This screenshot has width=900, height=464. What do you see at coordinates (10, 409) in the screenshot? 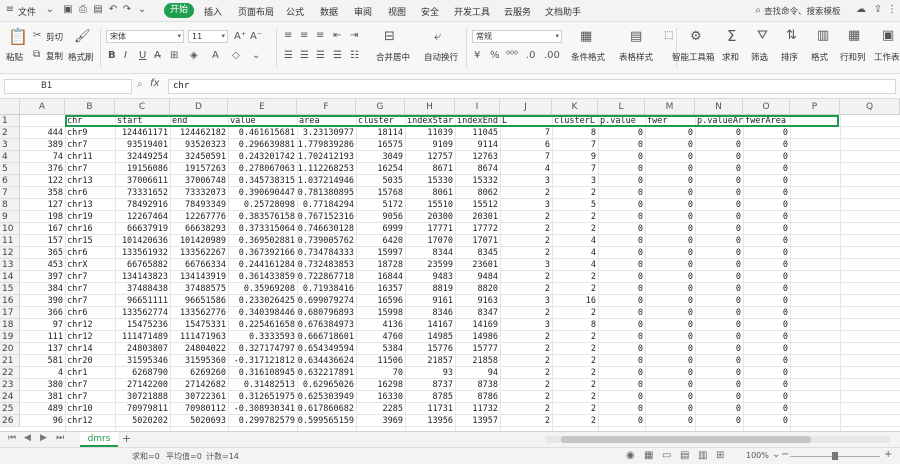
I see `row-header: 25` at bounding box center [10, 409].